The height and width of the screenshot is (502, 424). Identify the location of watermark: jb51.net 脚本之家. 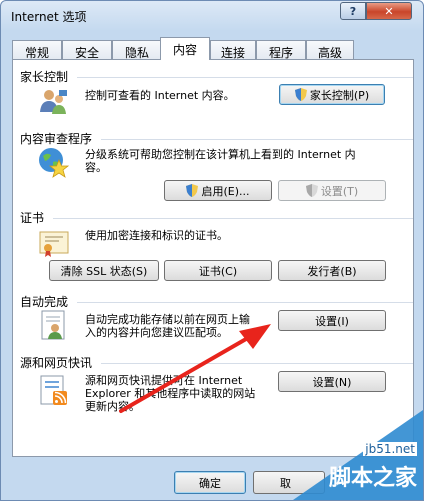
(348, 455).